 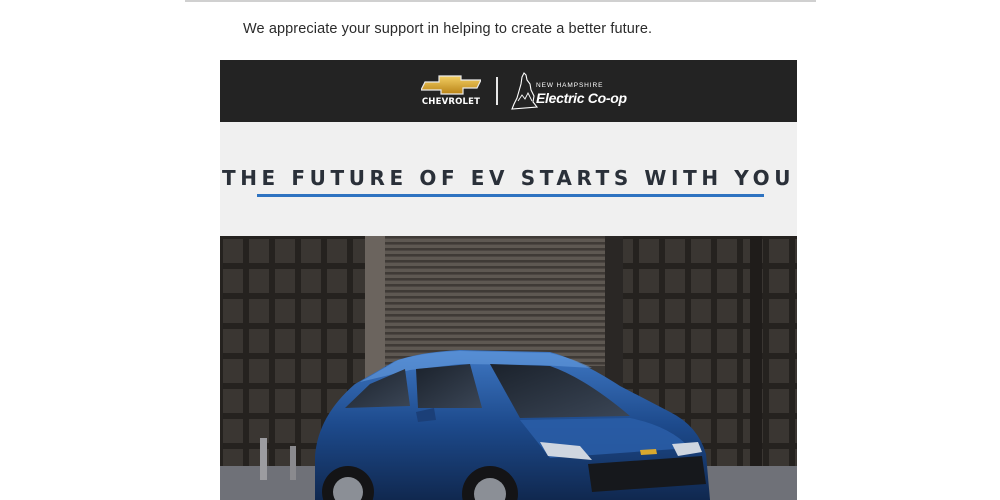 I want to click on headline: THE FUTURE OF EV STARTS WITH YOU, so click(x=508, y=178).